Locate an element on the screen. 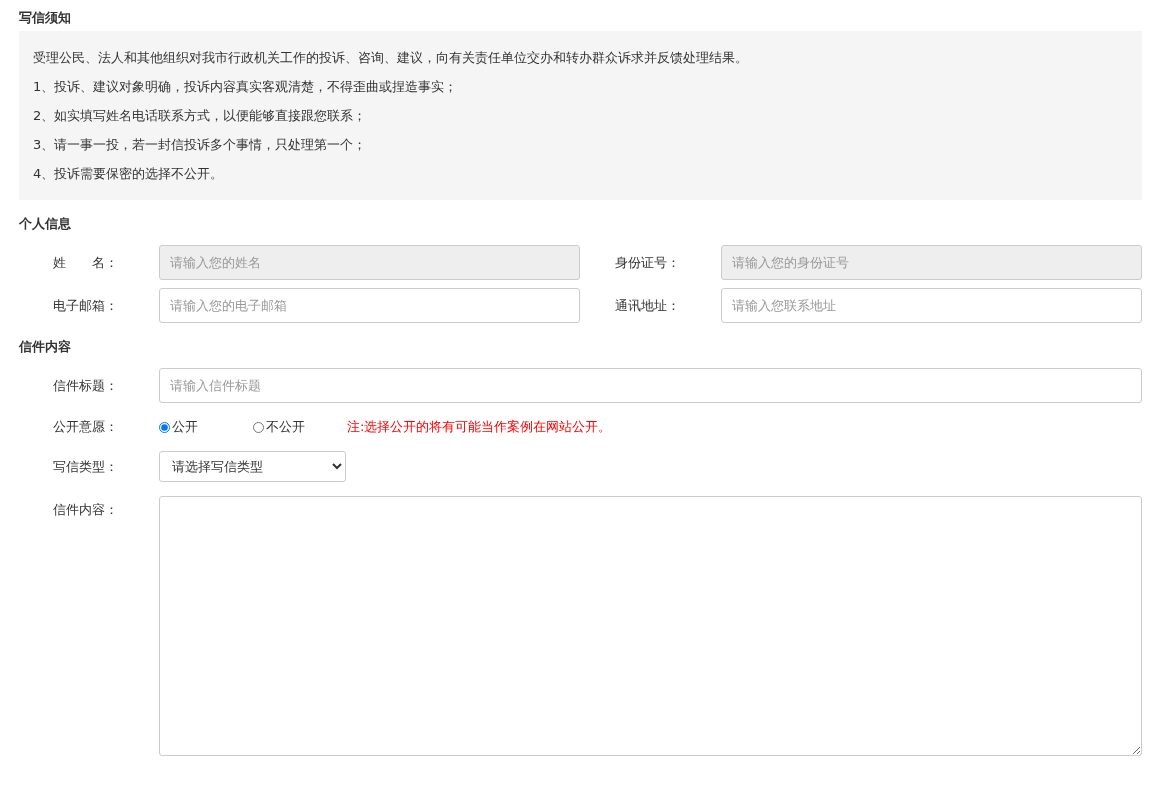  field-label: 信件内容： is located at coordinates (86, 510).